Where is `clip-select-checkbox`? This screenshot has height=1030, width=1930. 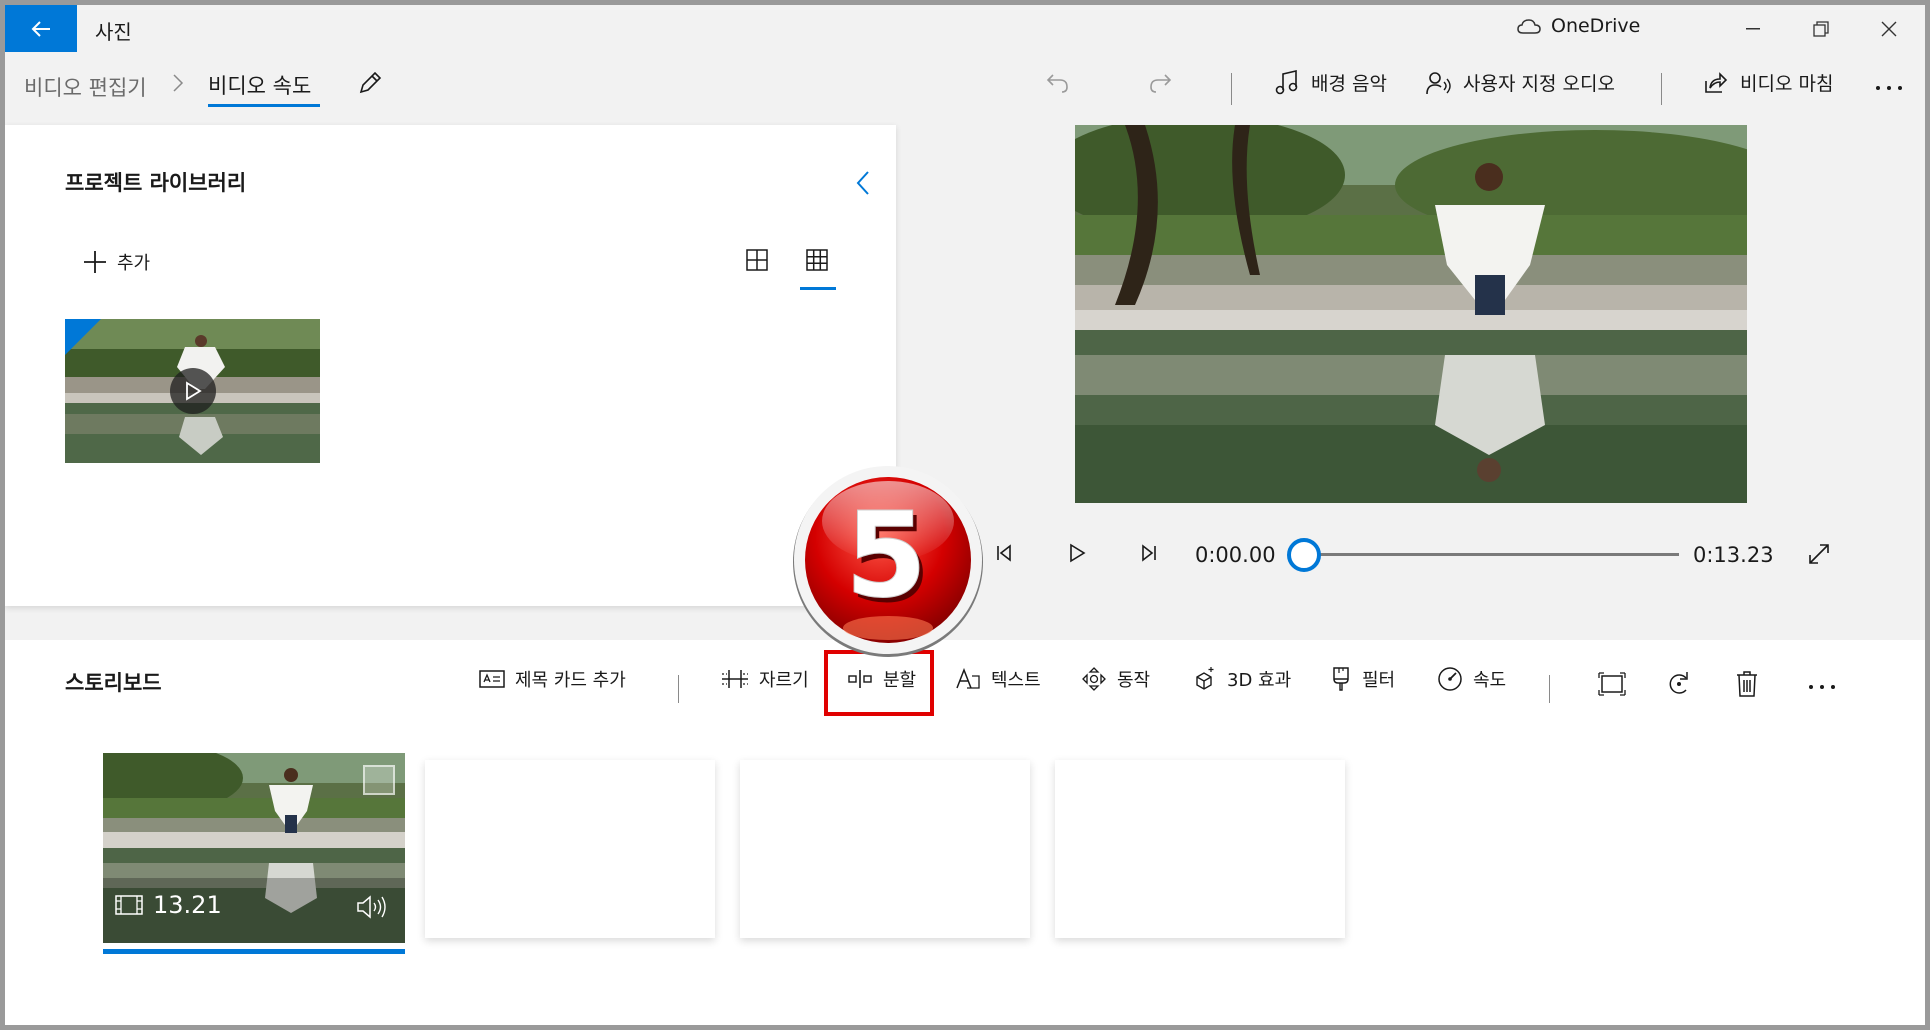
clip-select-checkbox is located at coordinates (379, 780).